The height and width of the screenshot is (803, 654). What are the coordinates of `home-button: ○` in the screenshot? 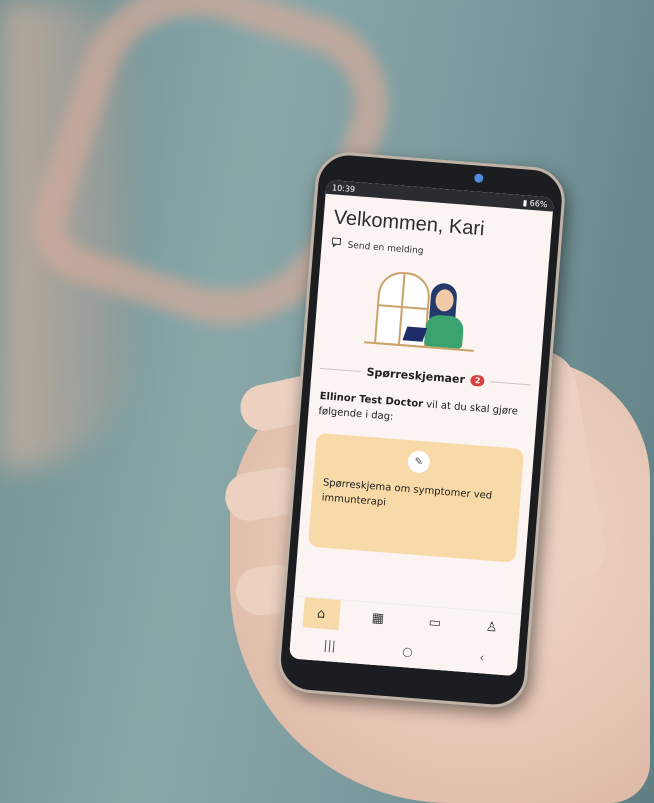 It's located at (408, 651).